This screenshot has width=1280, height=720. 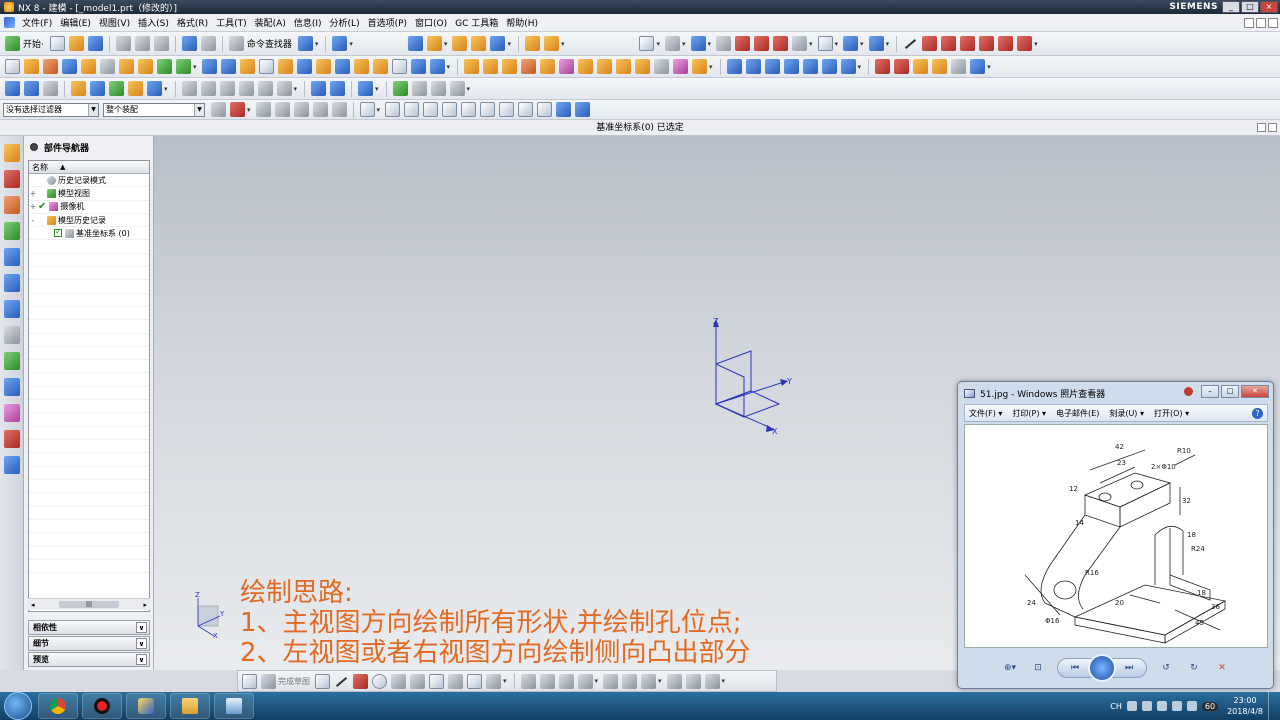 I want to click on polygon-icon, so click(x=455, y=681).